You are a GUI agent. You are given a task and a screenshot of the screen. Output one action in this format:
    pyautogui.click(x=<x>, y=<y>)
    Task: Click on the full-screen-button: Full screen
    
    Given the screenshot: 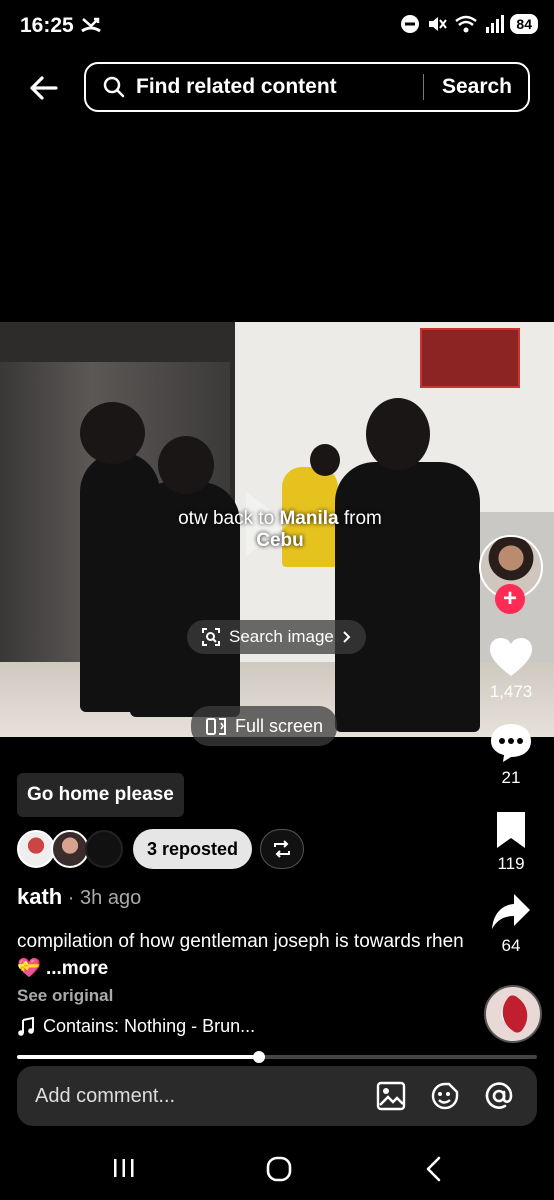 What is the action you would take?
    pyautogui.click(x=264, y=726)
    